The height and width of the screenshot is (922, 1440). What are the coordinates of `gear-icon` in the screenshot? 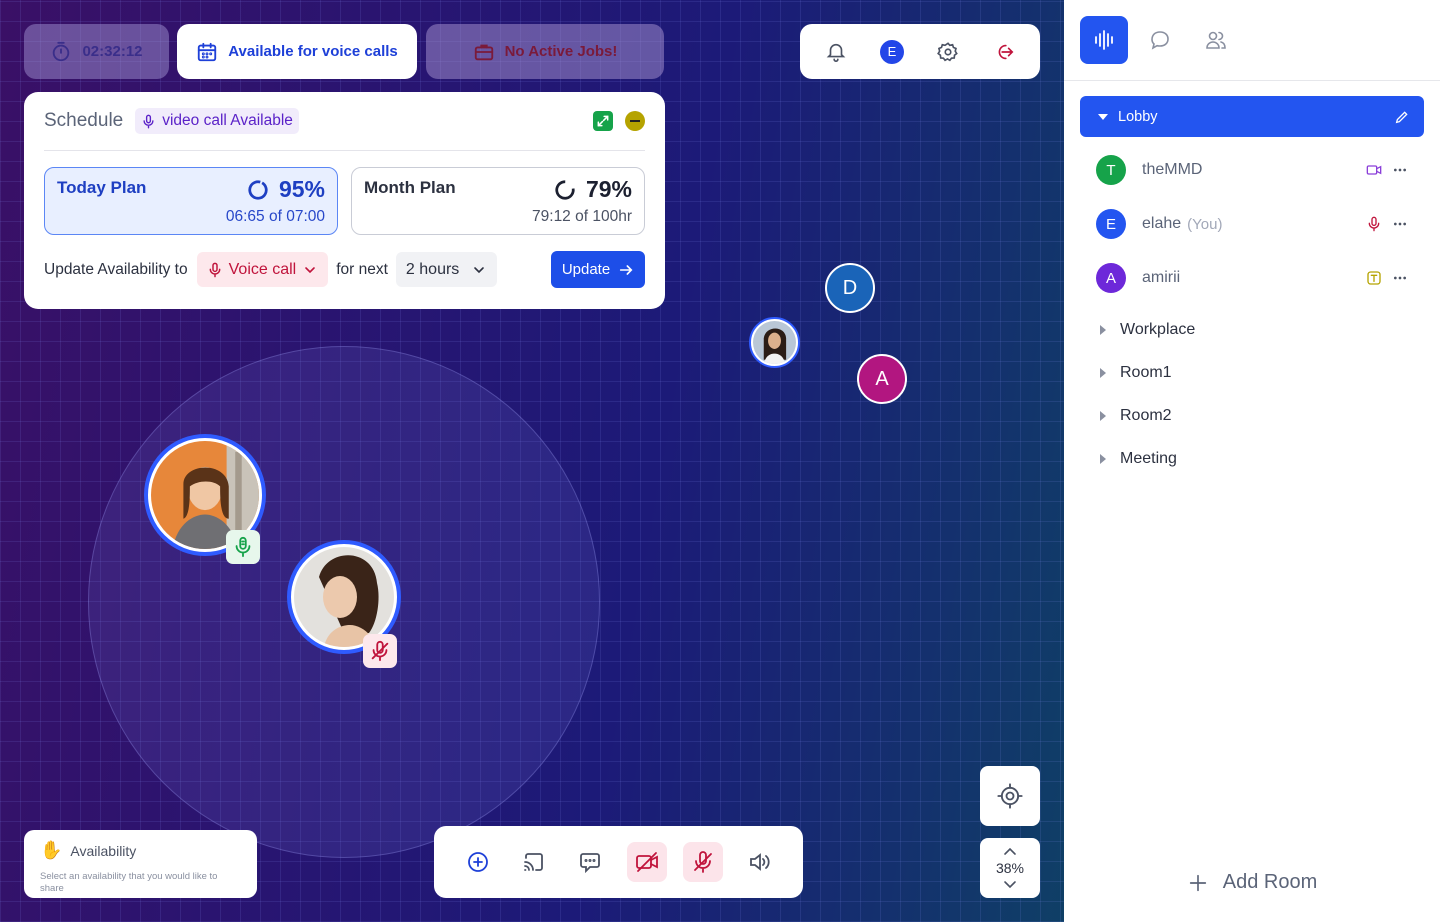 It's located at (947, 51).